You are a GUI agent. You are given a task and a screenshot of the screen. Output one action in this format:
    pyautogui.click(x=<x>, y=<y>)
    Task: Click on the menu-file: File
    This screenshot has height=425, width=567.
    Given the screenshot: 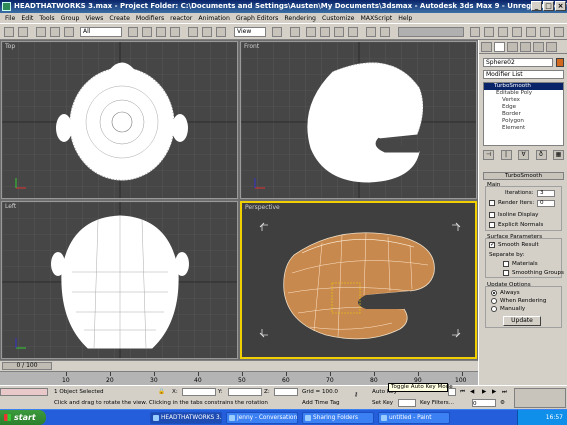 What is the action you would take?
    pyautogui.click(x=10, y=18)
    